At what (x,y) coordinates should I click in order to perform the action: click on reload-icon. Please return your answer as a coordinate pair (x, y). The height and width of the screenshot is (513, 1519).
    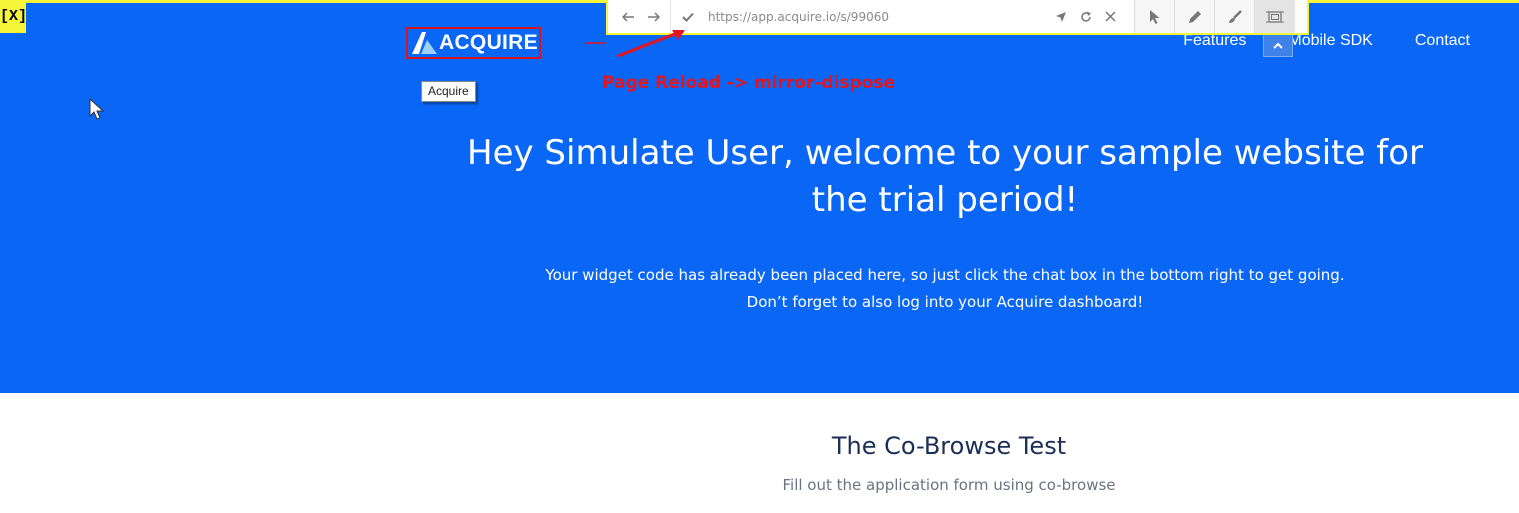
    Looking at the image, I should click on (1085, 16).